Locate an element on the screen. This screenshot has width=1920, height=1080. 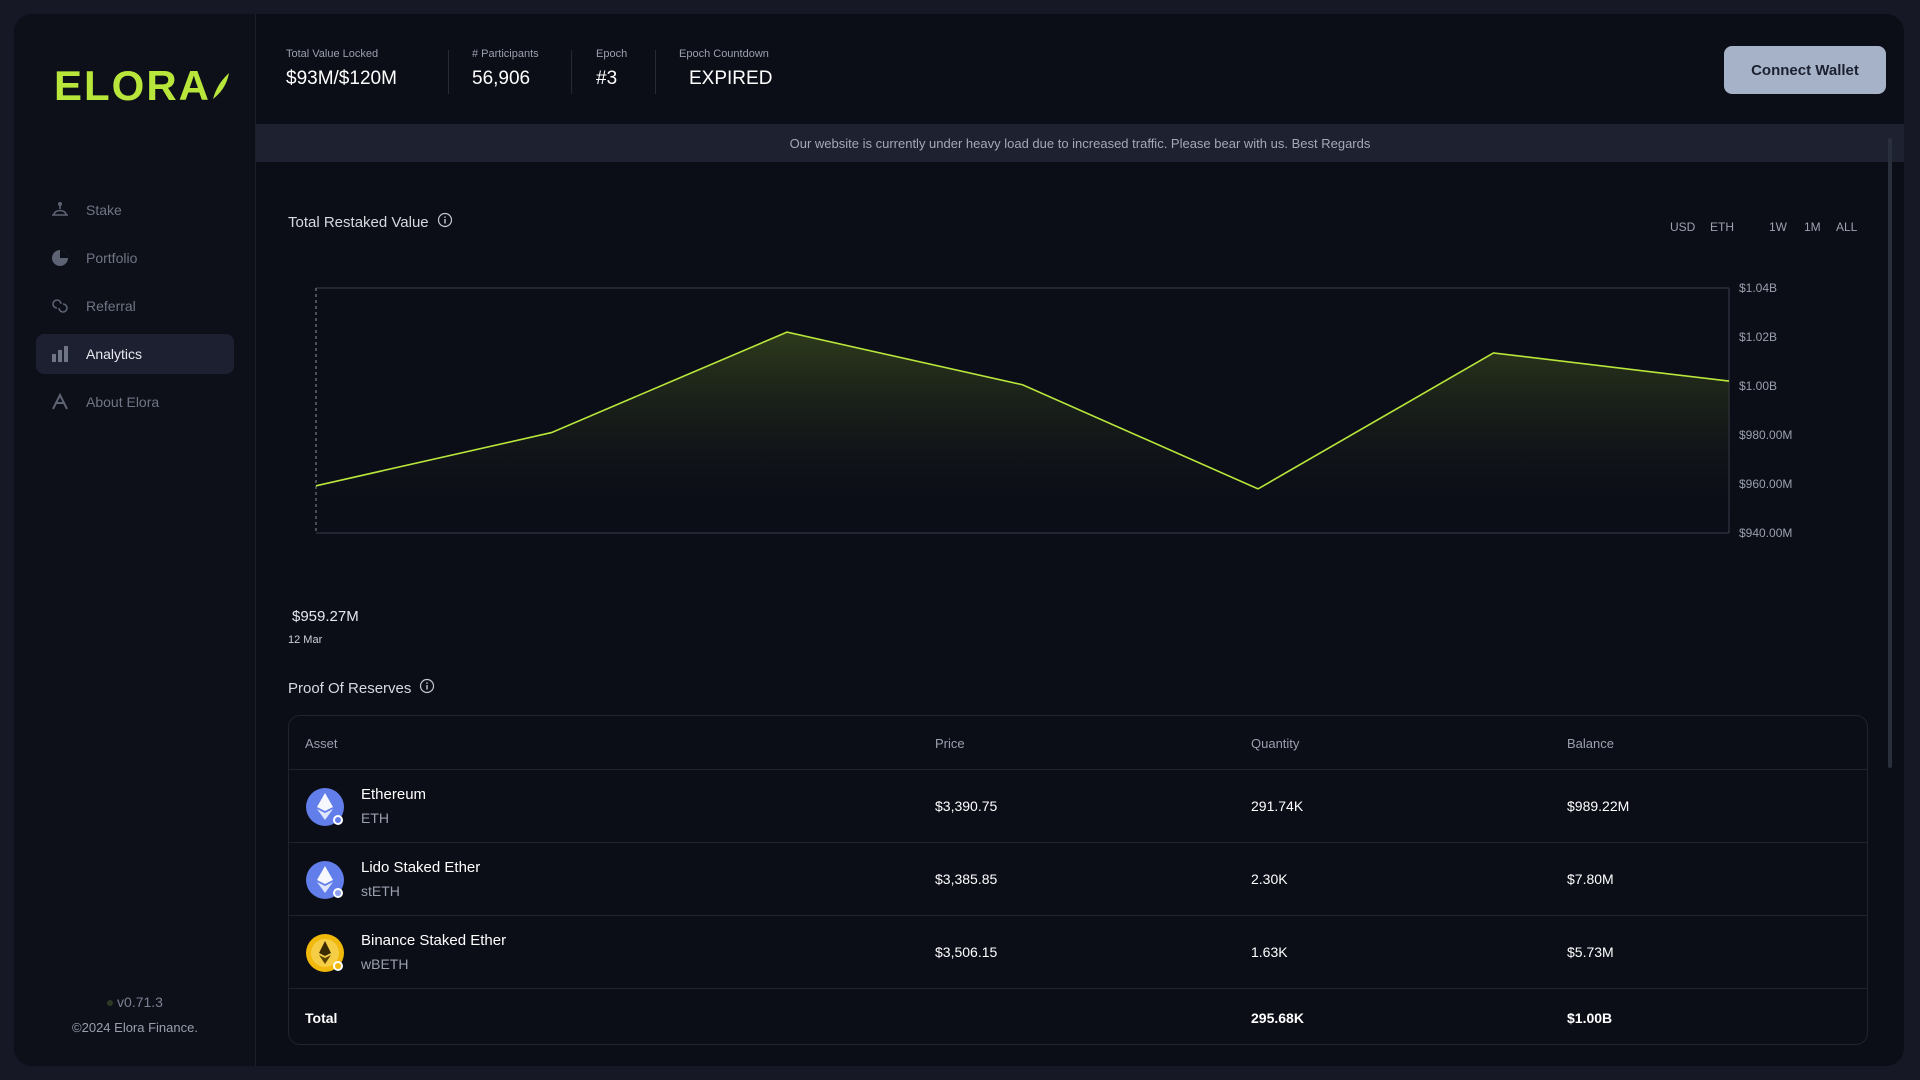
chart-section-title: Total Restaked Value is located at coordinates (370, 222).